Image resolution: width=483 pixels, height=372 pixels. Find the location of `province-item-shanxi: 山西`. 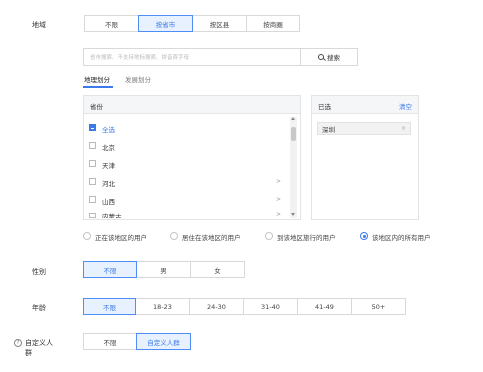

province-item-shanxi: 山西 is located at coordinates (108, 201).